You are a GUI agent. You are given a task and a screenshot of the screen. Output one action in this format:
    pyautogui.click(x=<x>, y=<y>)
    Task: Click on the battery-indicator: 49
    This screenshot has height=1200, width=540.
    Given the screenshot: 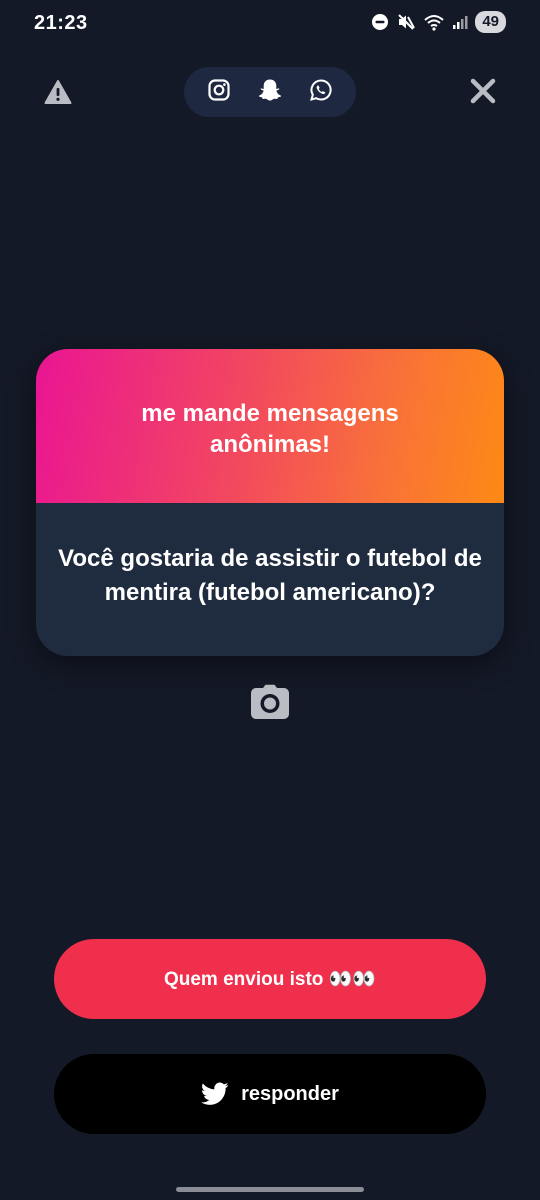 What is the action you would take?
    pyautogui.click(x=490, y=22)
    